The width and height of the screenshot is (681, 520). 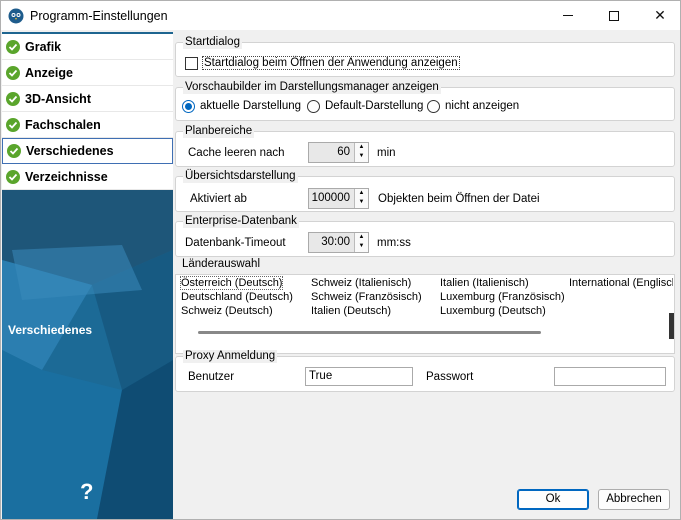 What do you see at coordinates (425, 371) in the screenshot?
I see `proxy-group: Proxy Anmeldung Benutzer True Passwort` at bounding box center [425, 371].